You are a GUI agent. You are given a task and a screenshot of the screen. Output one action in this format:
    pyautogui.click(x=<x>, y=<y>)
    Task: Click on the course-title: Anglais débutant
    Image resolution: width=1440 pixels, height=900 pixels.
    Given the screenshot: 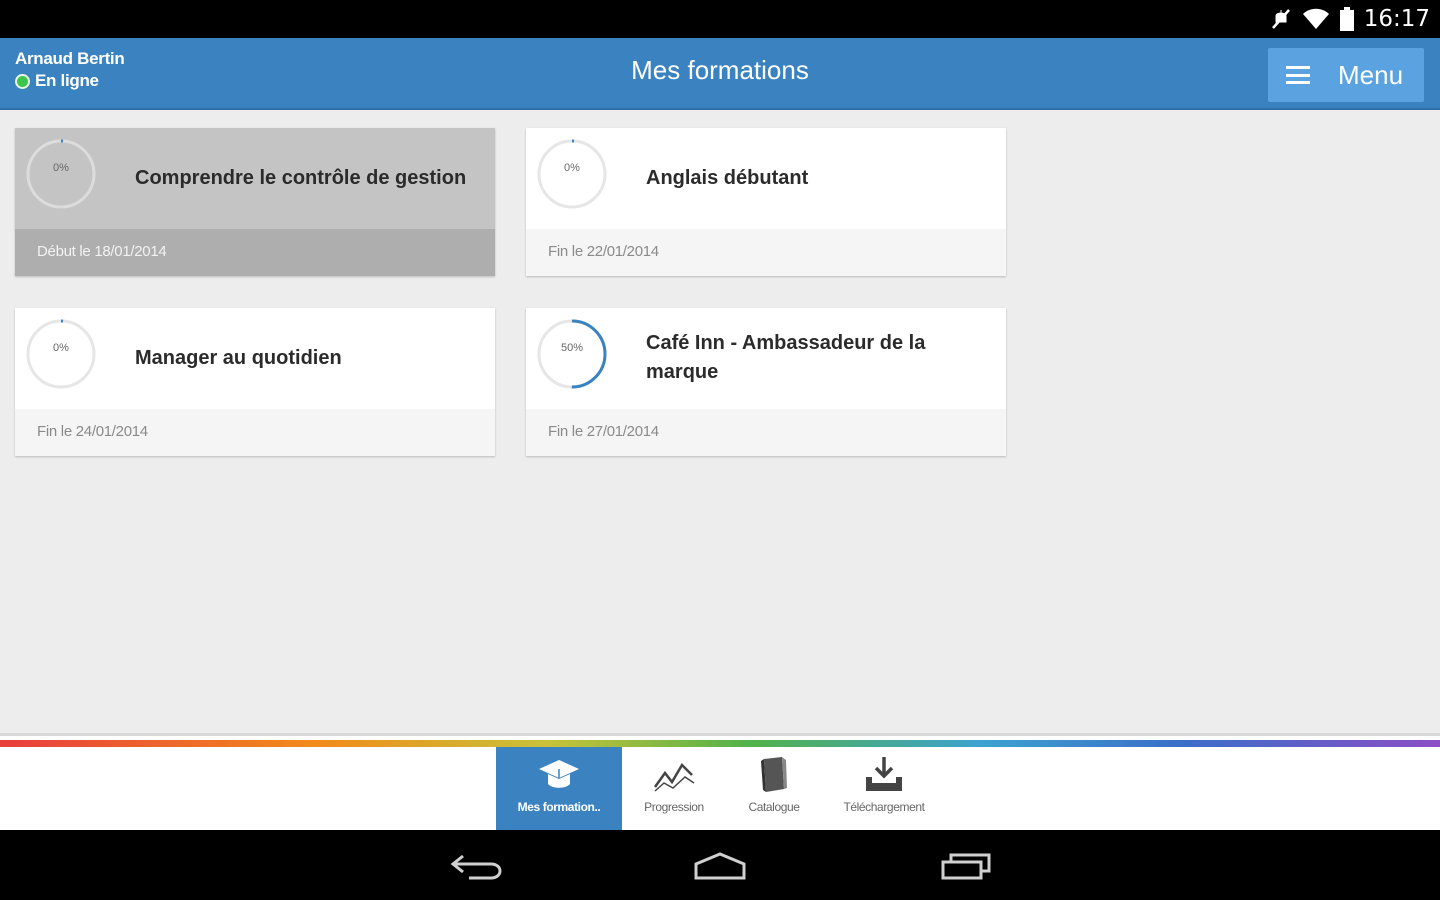 What is the action you would take?
    pyautogui.click(x=727, y=177)
    